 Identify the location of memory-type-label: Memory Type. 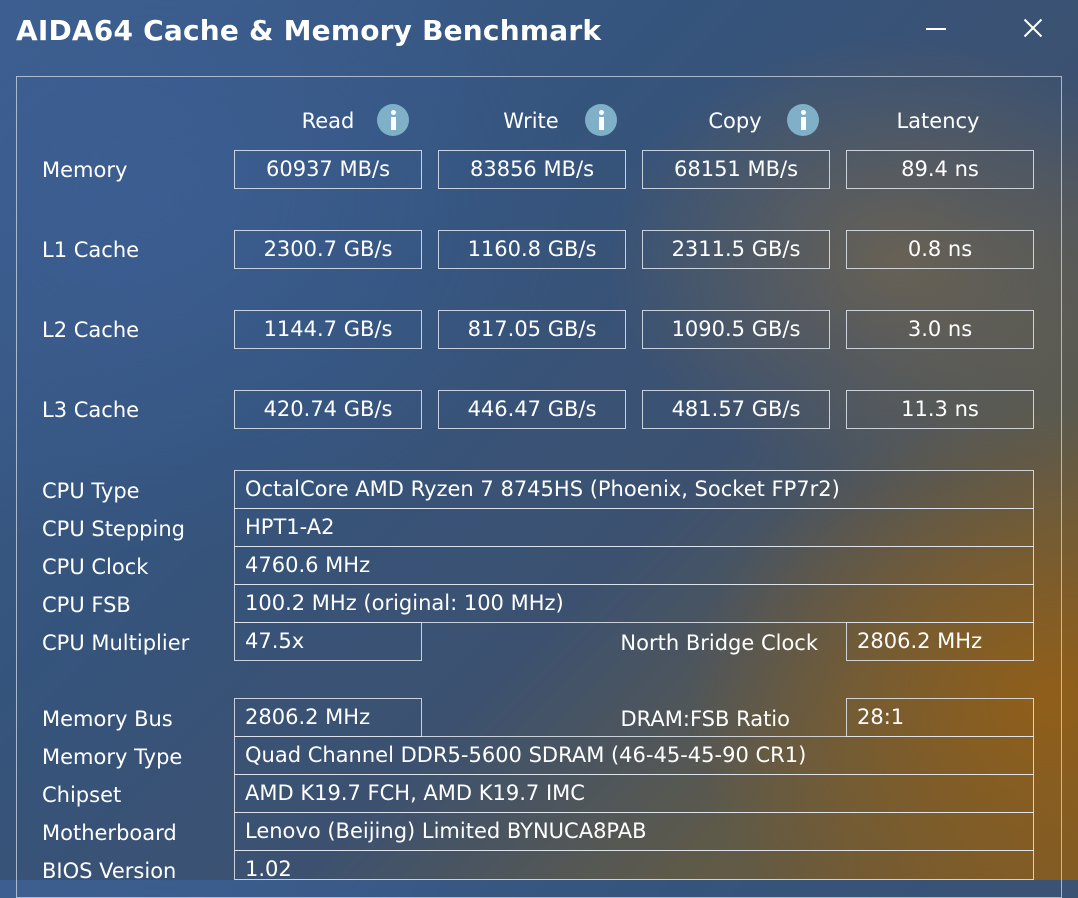
(112, 757).